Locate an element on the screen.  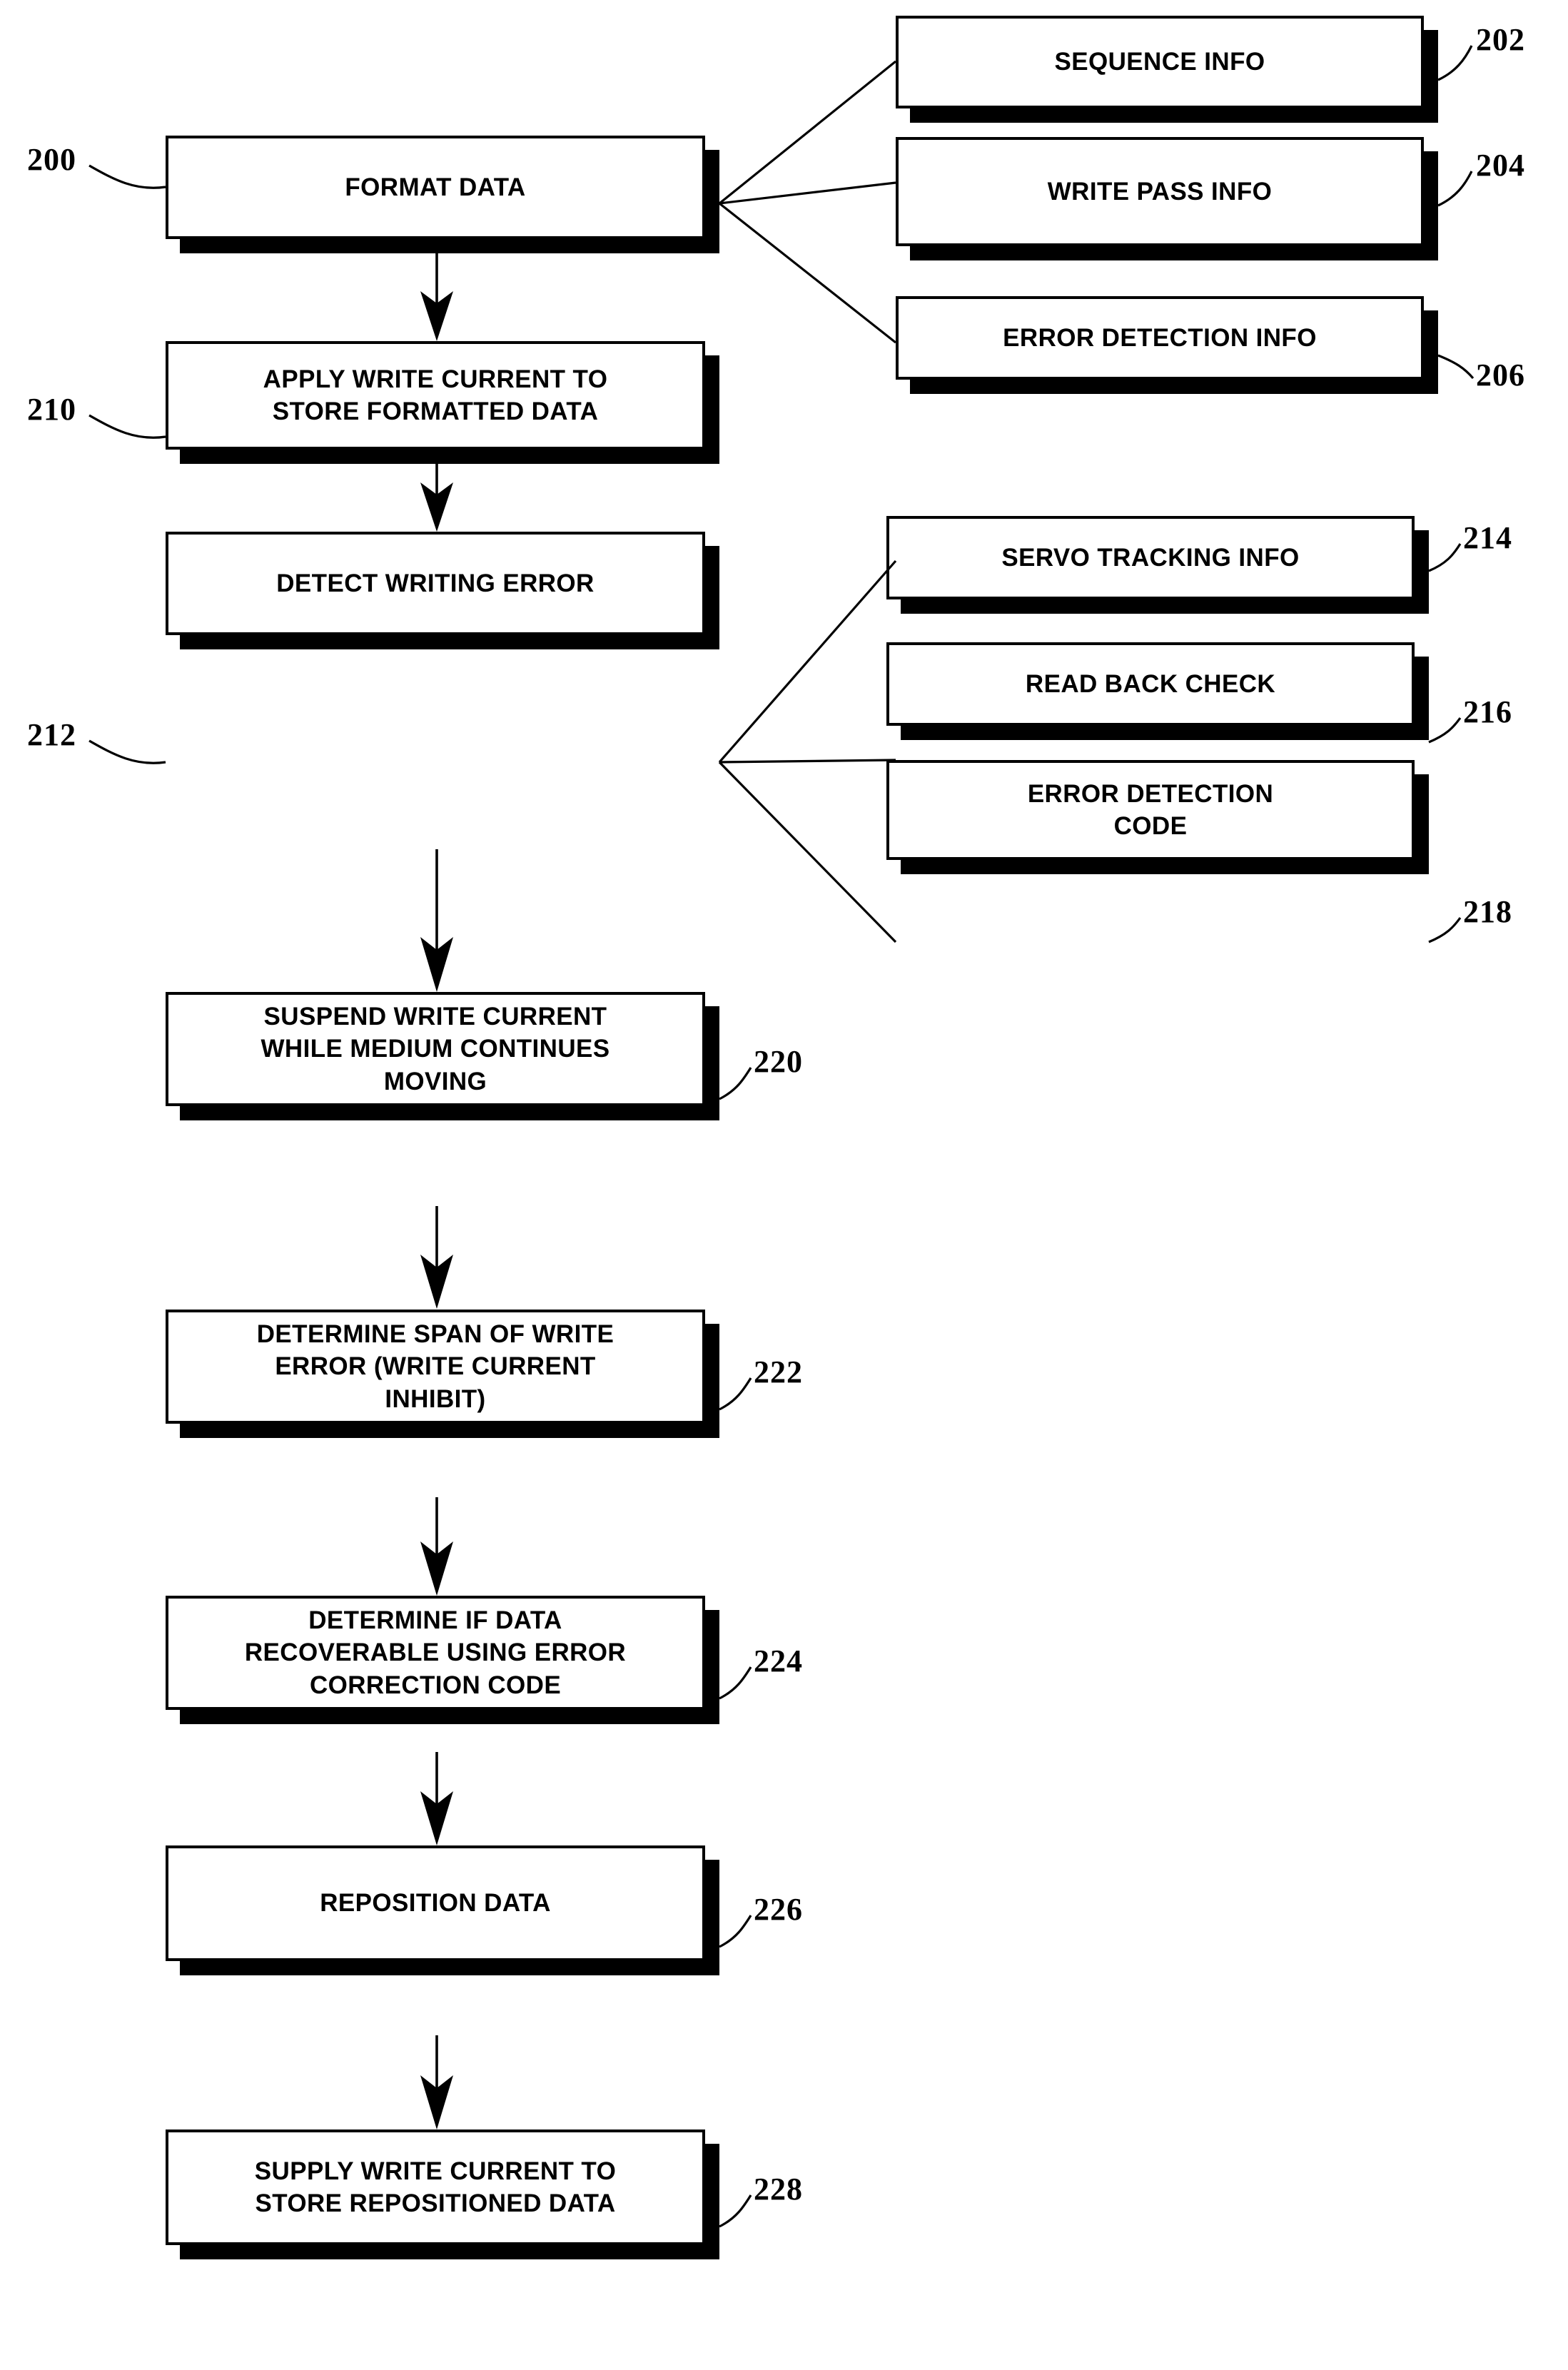
reference-numeral-text: 206 is located at coordinates (1500, 375).